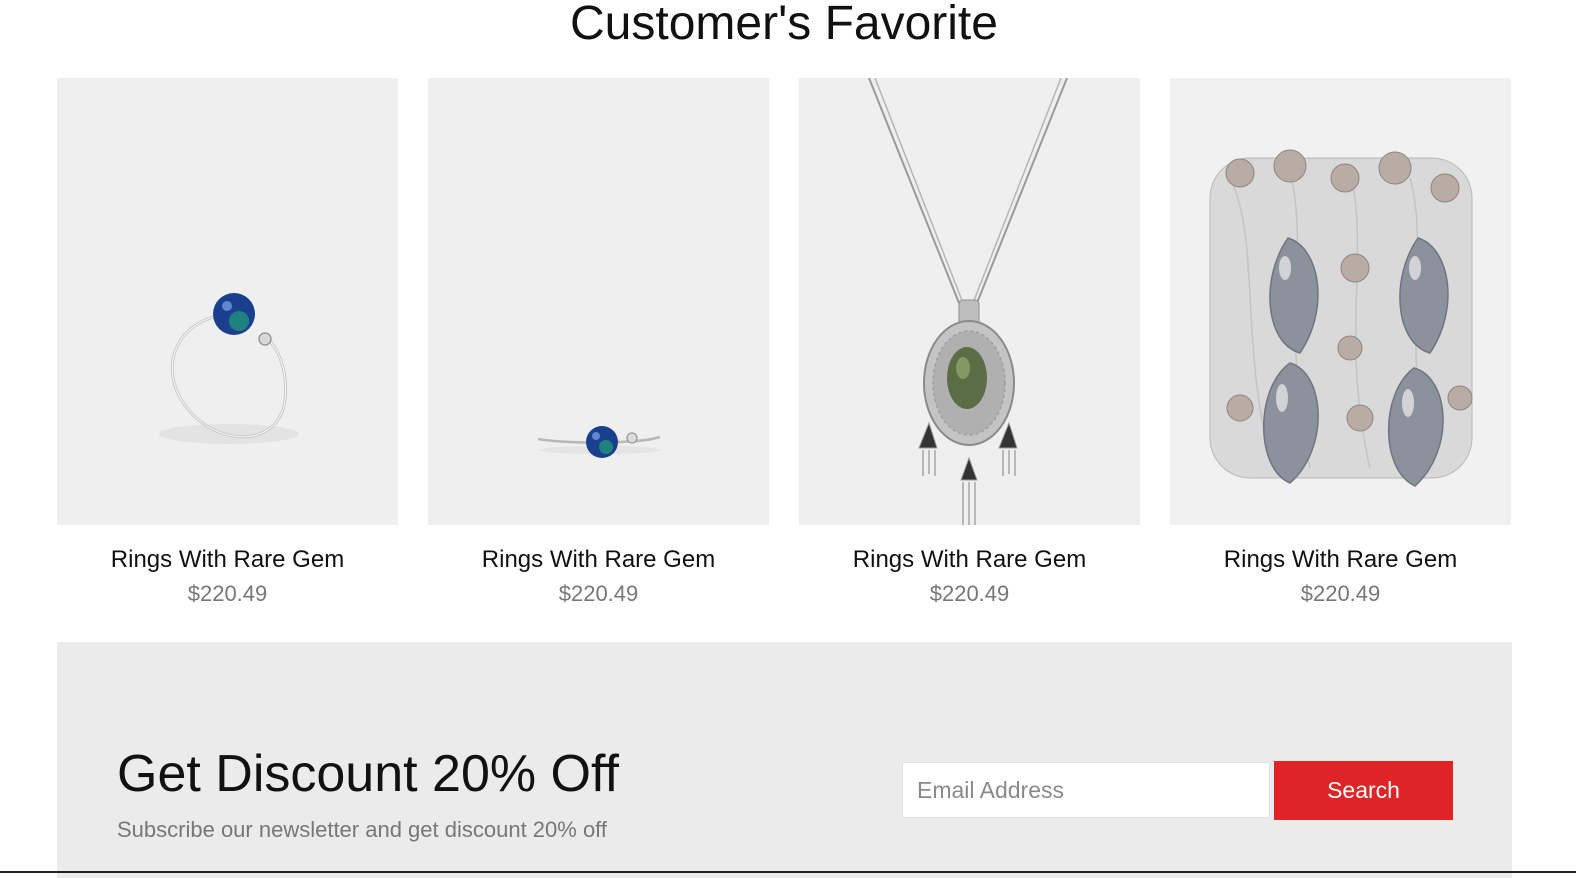  Describe the element at coordinates (1363, 790) in the screenshot. I see `search-button: Search` at that location.